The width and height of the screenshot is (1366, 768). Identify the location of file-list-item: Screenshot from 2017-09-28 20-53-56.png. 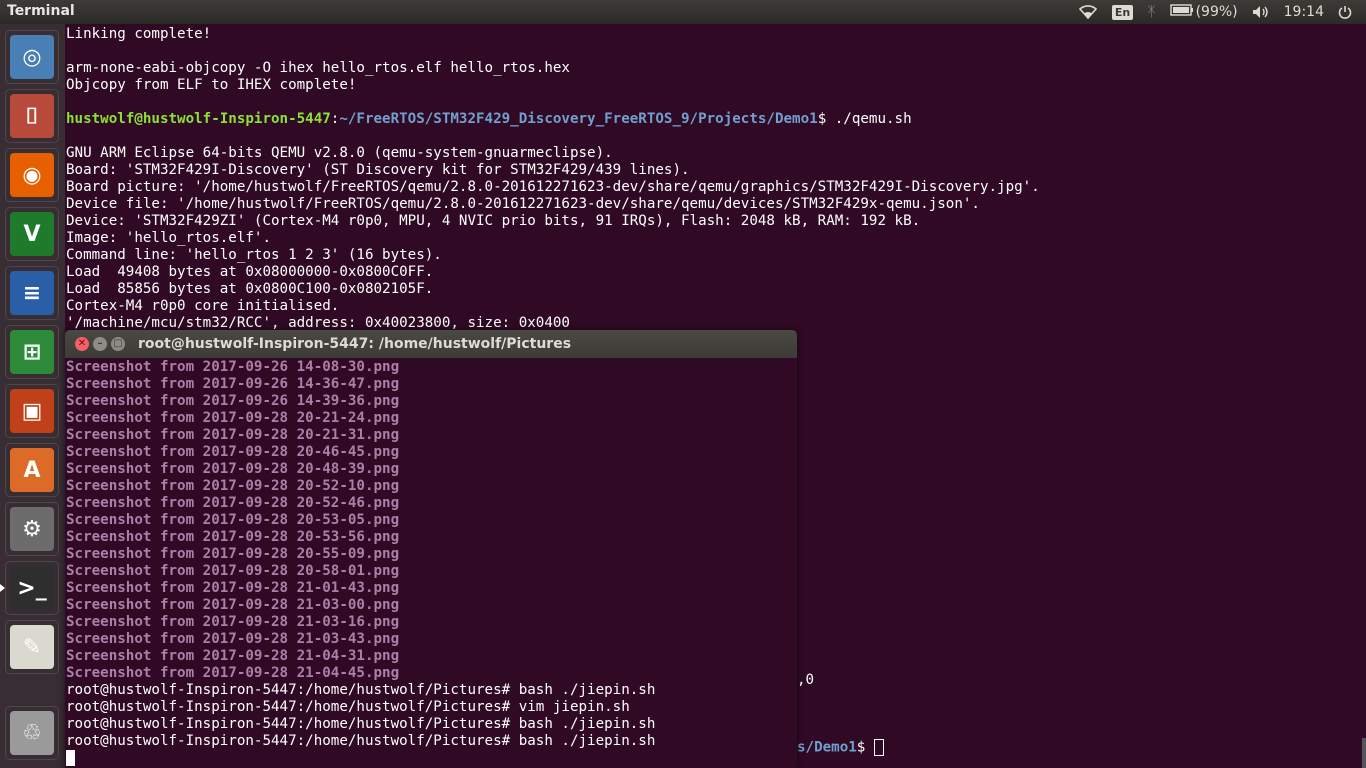
(233, 537).